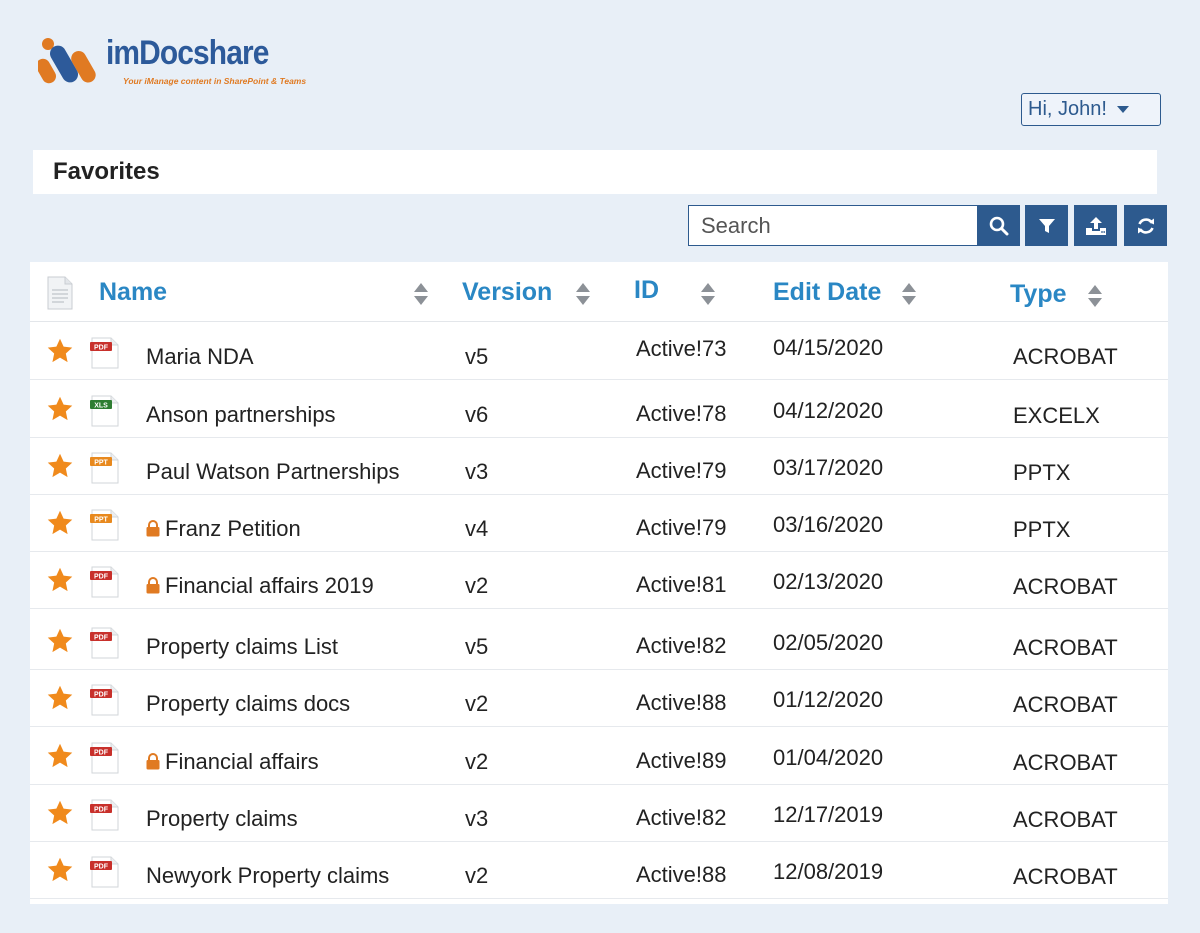  What do you see at coordinates (1067, 109) in the screenshot?
I see `user-greeting: Hi, John!` at bounding box center [1067, 109].